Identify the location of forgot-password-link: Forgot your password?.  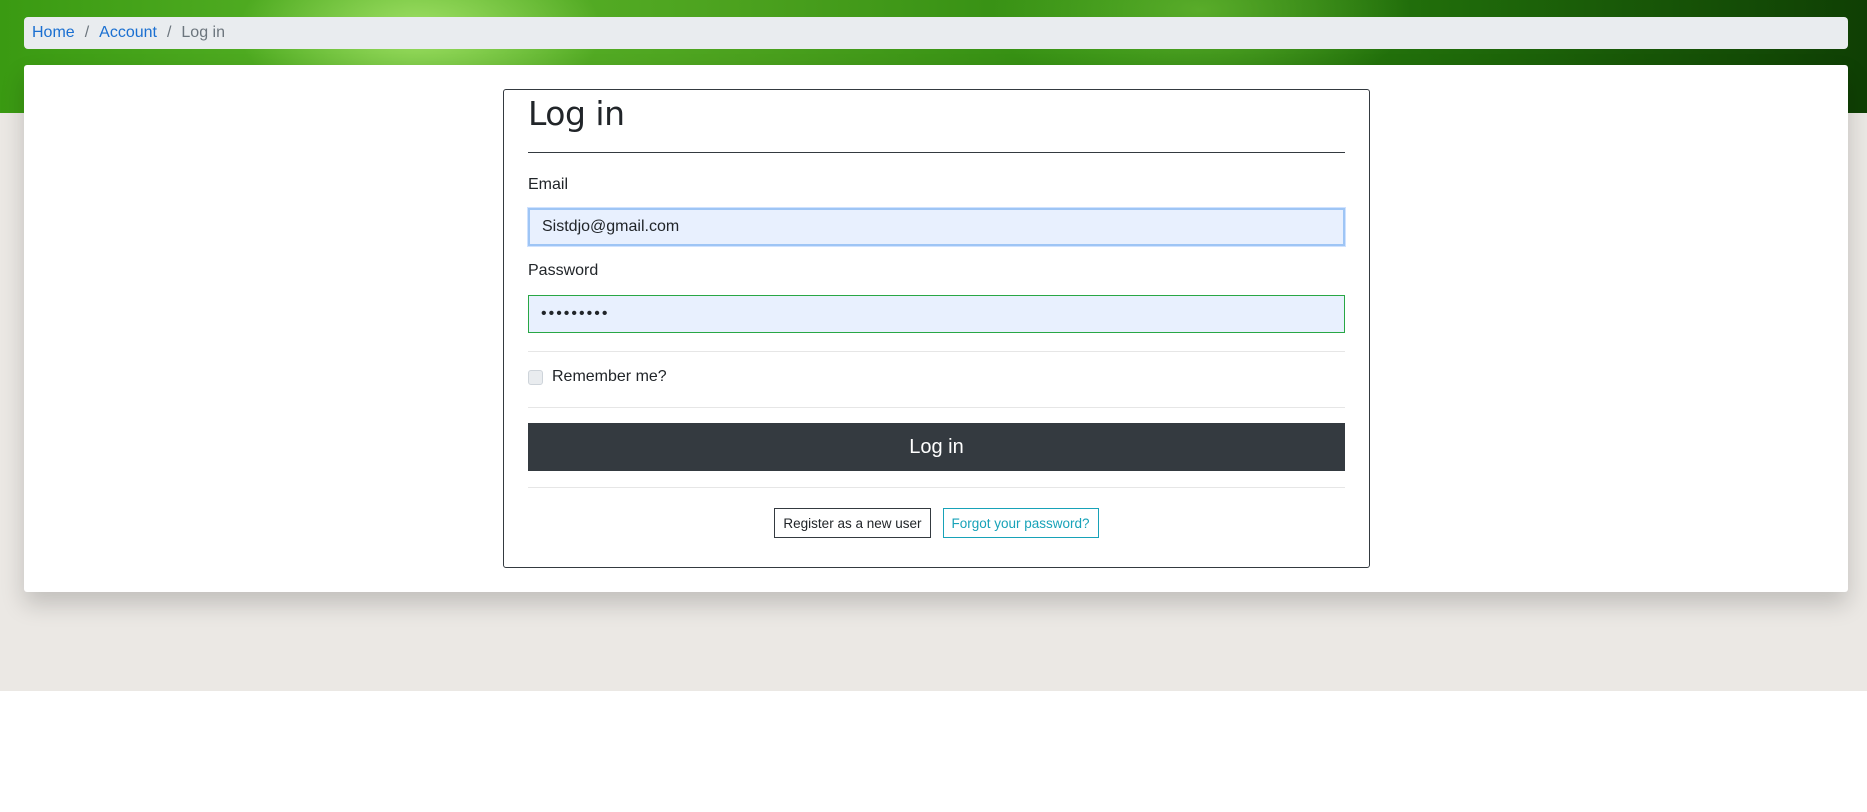
(1020, 523).